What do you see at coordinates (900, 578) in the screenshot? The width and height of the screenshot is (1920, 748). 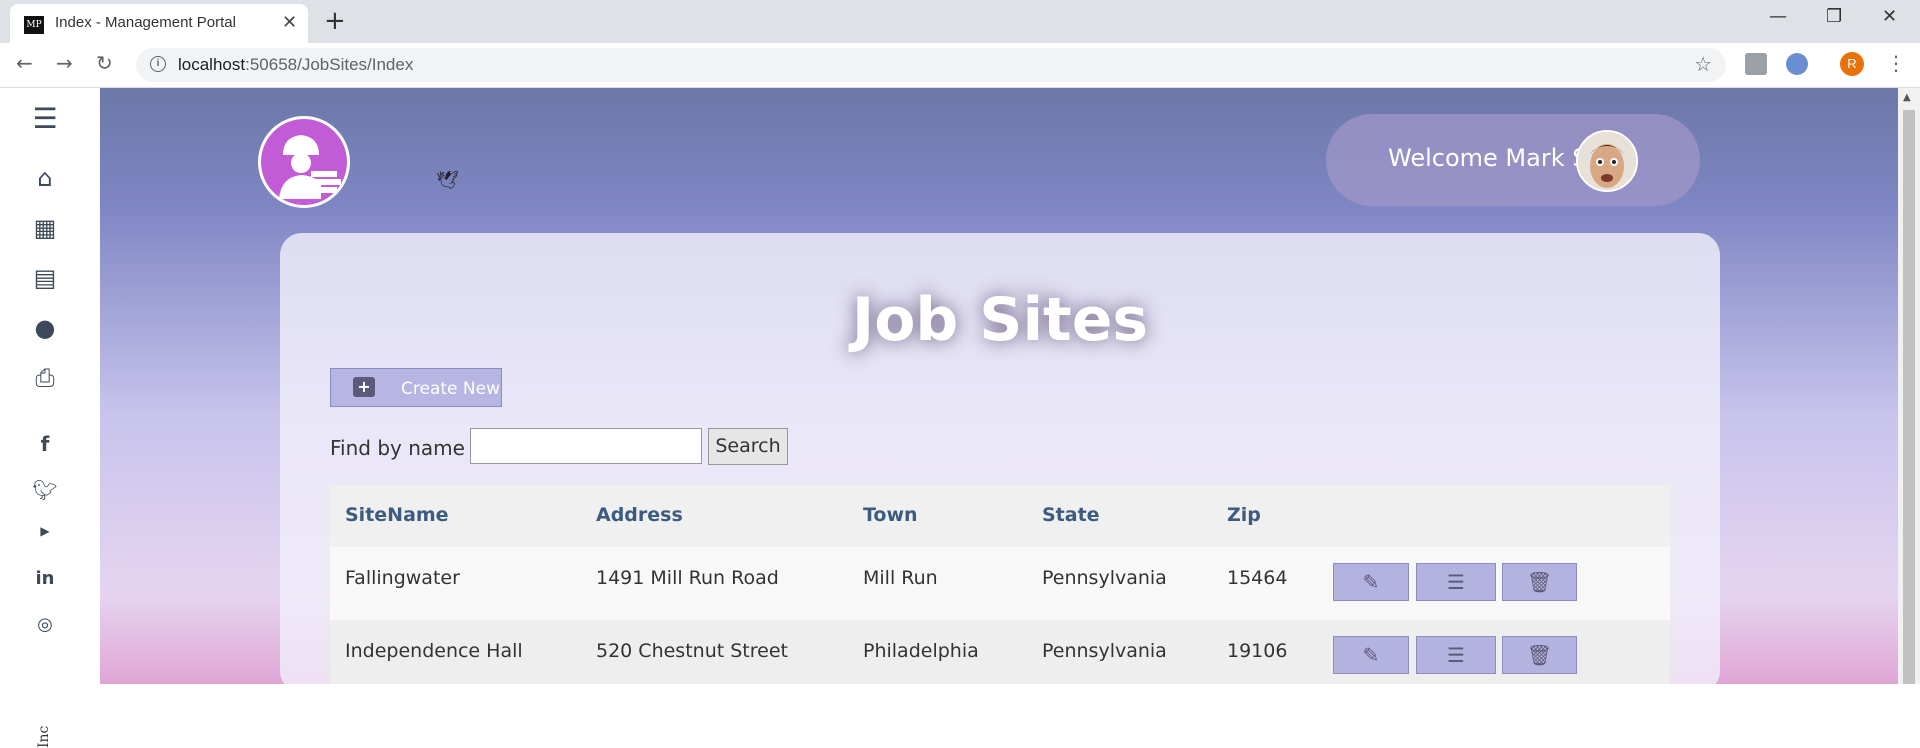 I see `cell-town: Mill Run` at bounding box center [900, 578].